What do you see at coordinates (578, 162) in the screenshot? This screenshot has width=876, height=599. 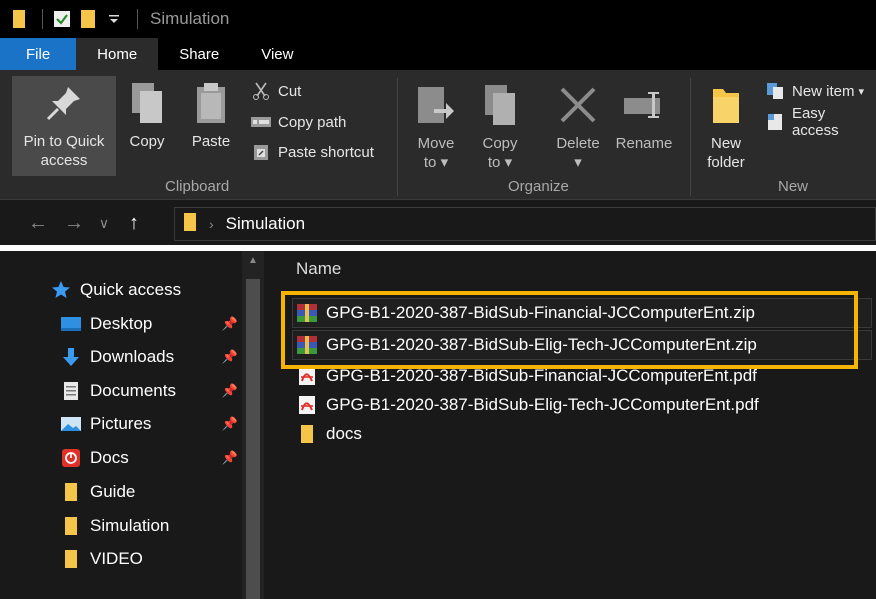 I see `delete-dropdown-icon: ▾` at bounding box center [578, 162].